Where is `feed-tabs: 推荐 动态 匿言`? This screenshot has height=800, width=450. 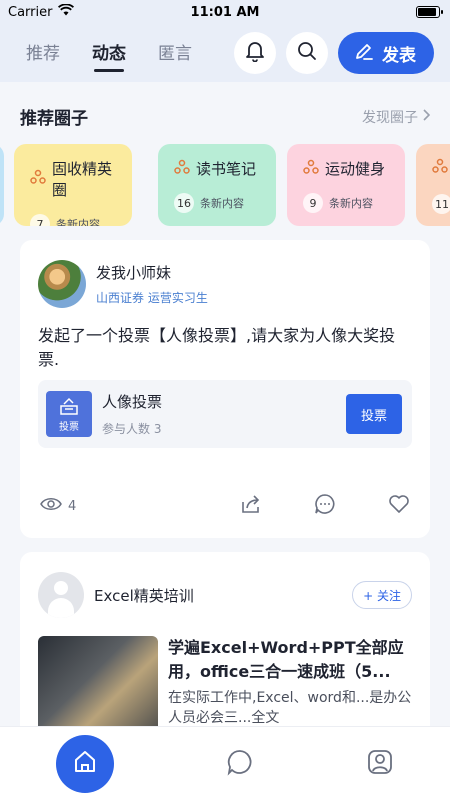
feed-tabs: 推荐 动态 匿言 is located at coordinates (109, 55).